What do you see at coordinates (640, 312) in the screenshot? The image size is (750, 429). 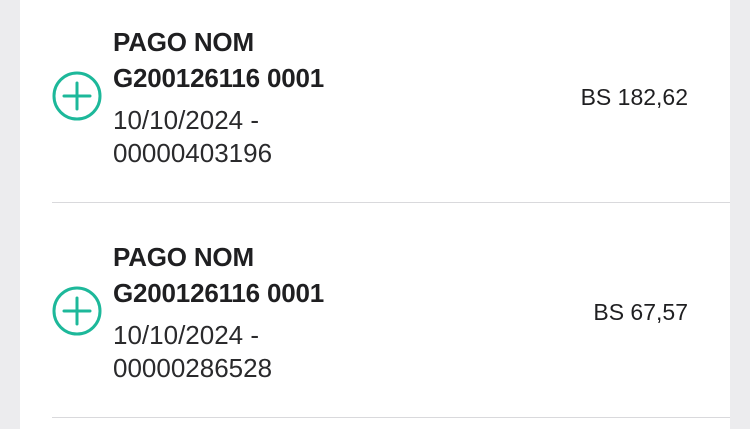 I see `transaction-amount: BS 67,57` at bounding box center [640, 312].